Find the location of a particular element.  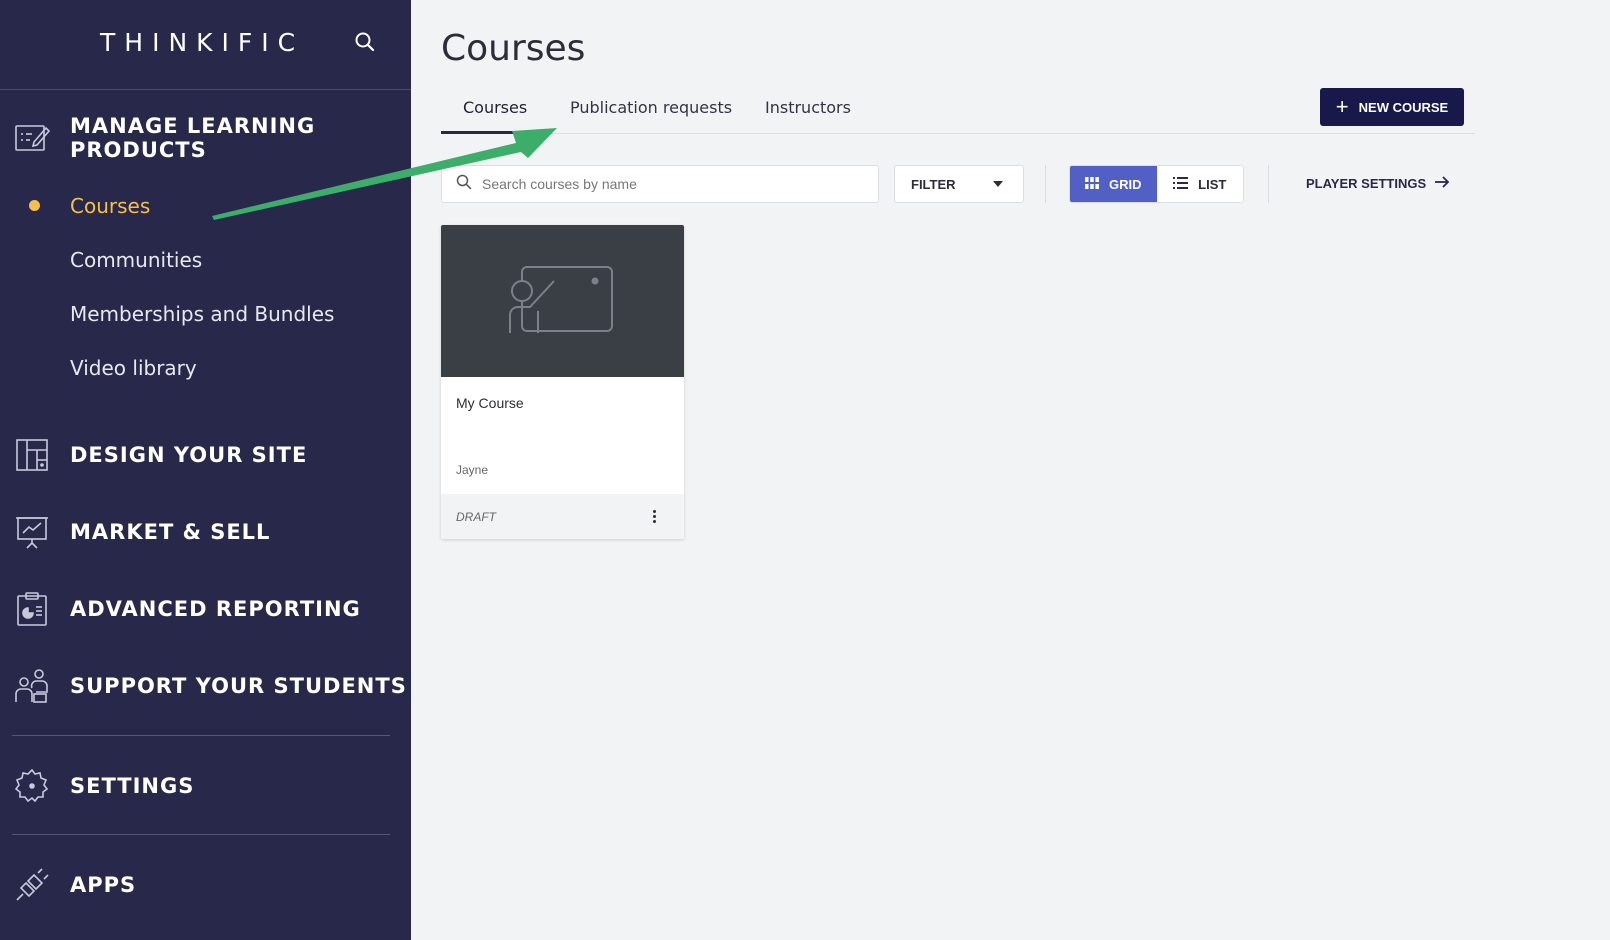

nav-label: MARKET & SELL is located at coordinates (170, 532).